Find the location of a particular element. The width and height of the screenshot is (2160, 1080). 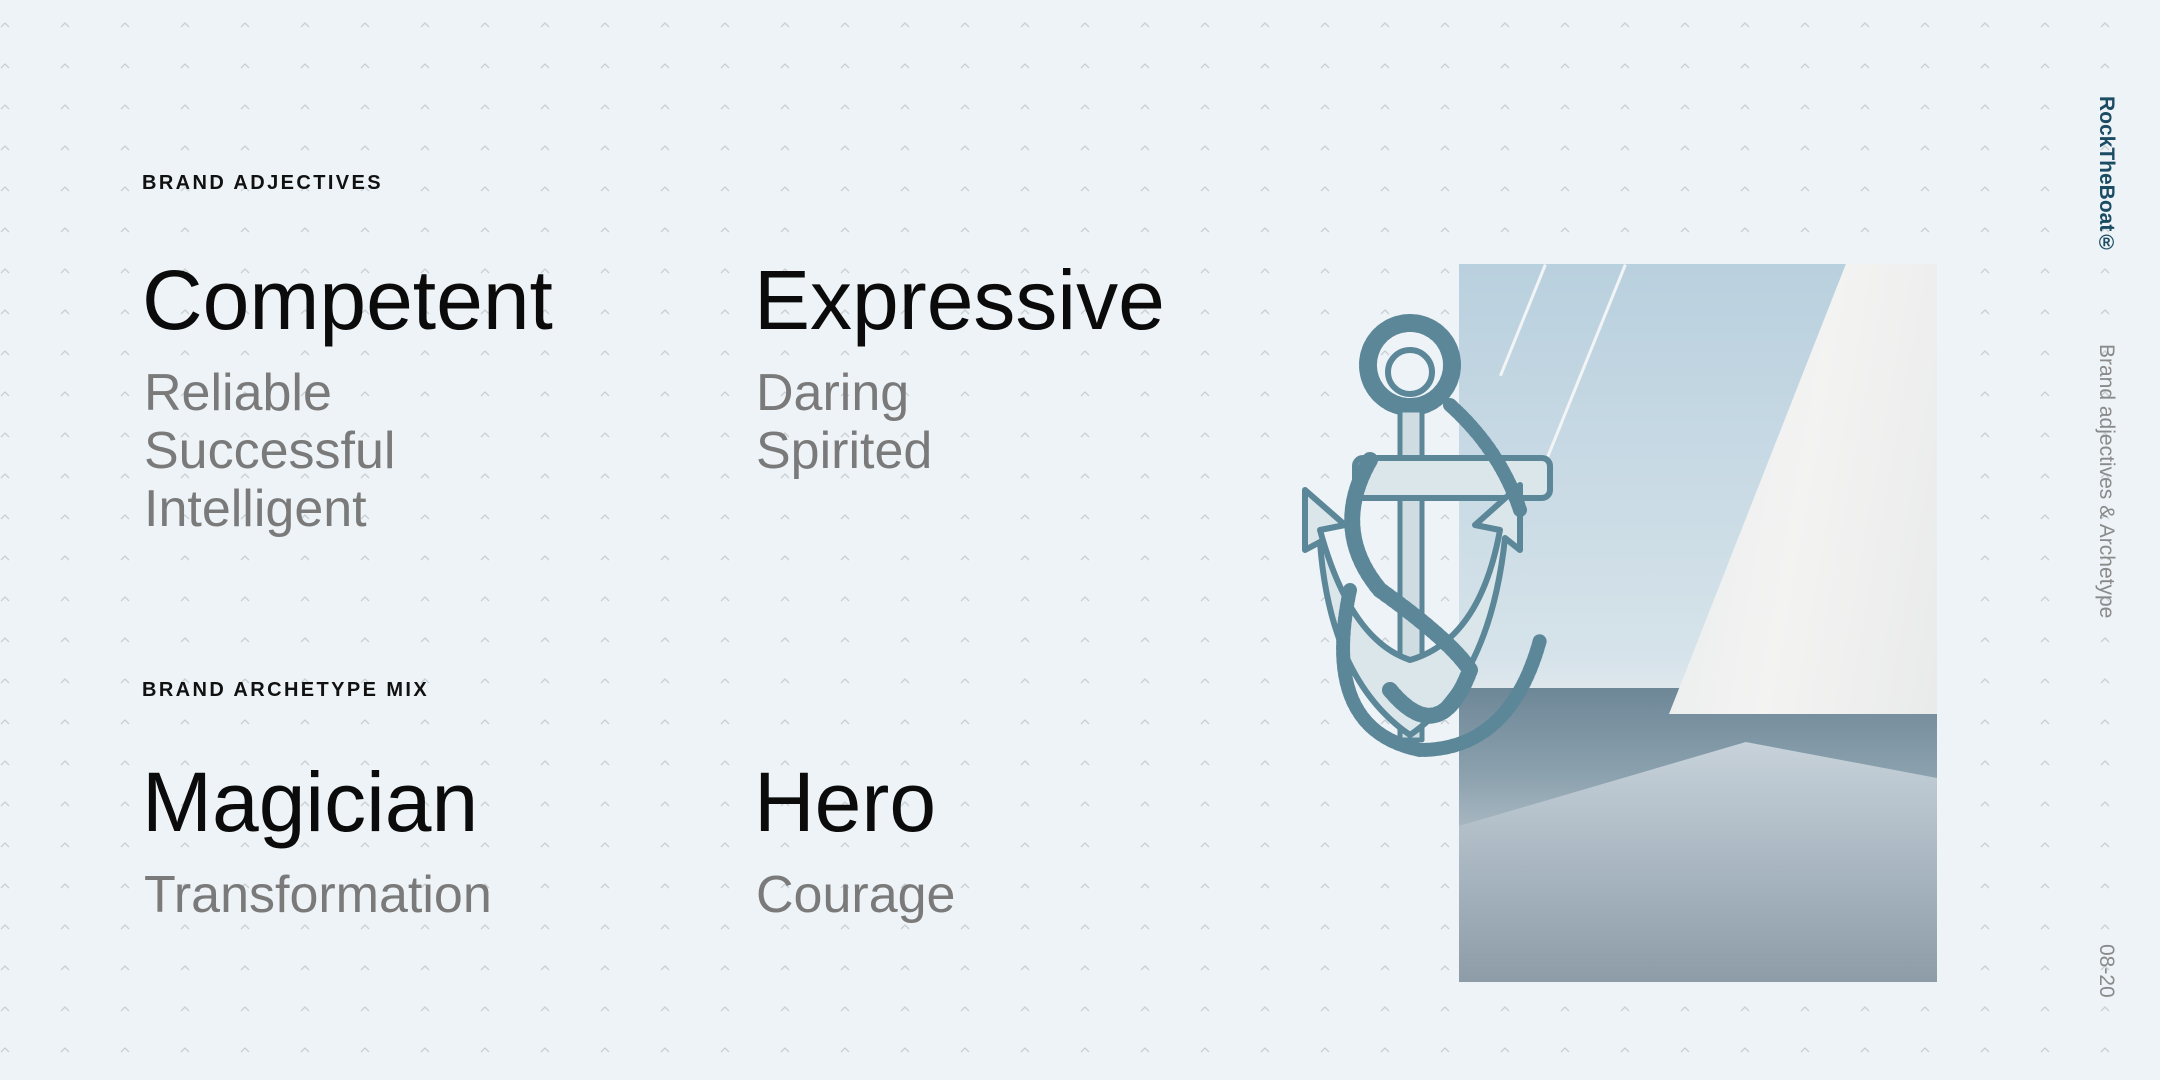

adjective-list-competent: Reliable Successful Intelligent is located at coordinates (269, 451).